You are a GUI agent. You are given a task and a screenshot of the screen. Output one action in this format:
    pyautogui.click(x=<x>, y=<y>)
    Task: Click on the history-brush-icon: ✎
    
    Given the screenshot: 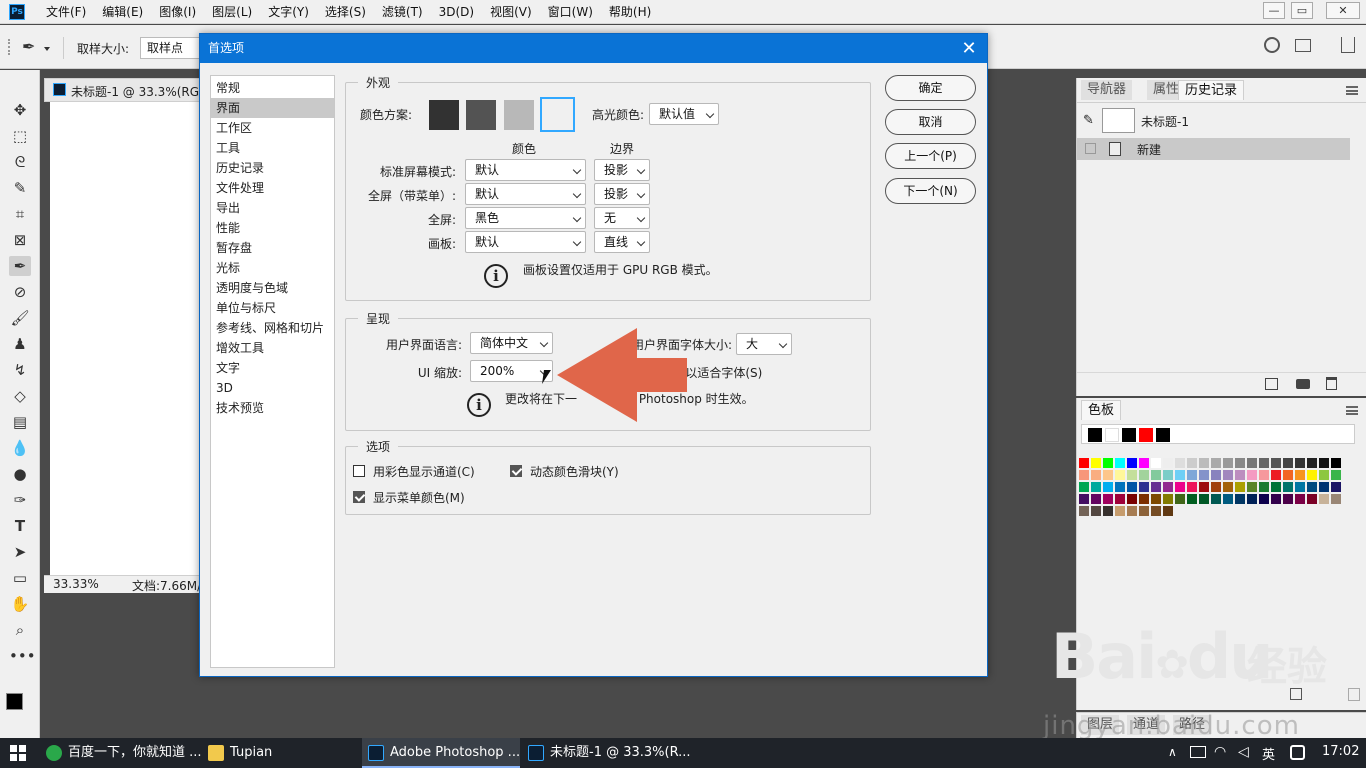 What is the action you would take?
    pyautogui.click(x=1088, y=120)
    